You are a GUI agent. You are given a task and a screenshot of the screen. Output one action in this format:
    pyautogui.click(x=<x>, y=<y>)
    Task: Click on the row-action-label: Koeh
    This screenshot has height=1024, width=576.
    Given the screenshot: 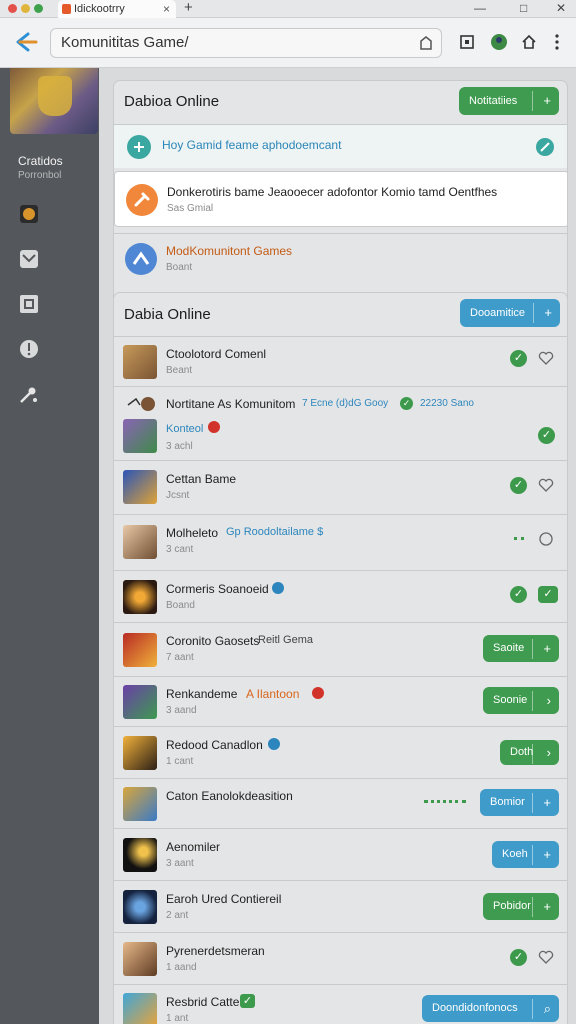 What is the action you would take?
    pyautogui.click(x=515, y=854)
    